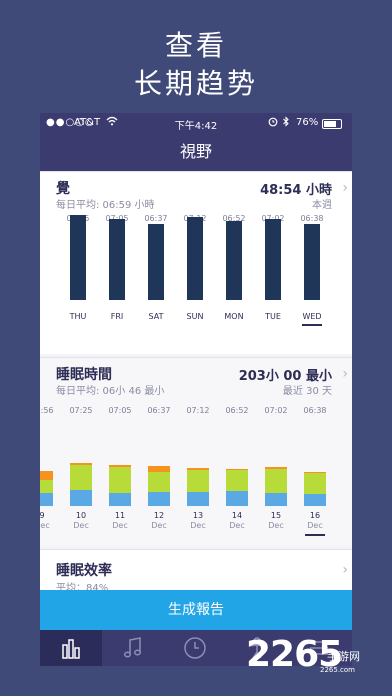 The height and width of the screenshot is (696, 392). I want to click on bar-time-label: 07:25, so click(81, 410).